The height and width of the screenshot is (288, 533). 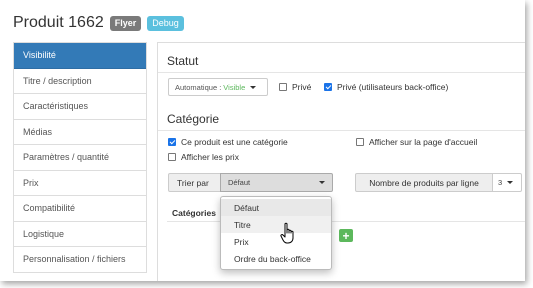 What do you see at coordinates (234, 142) in the screenshot?
I see `is-category-label: Ce produit est une catégorie` at bounding box center [234, 142].